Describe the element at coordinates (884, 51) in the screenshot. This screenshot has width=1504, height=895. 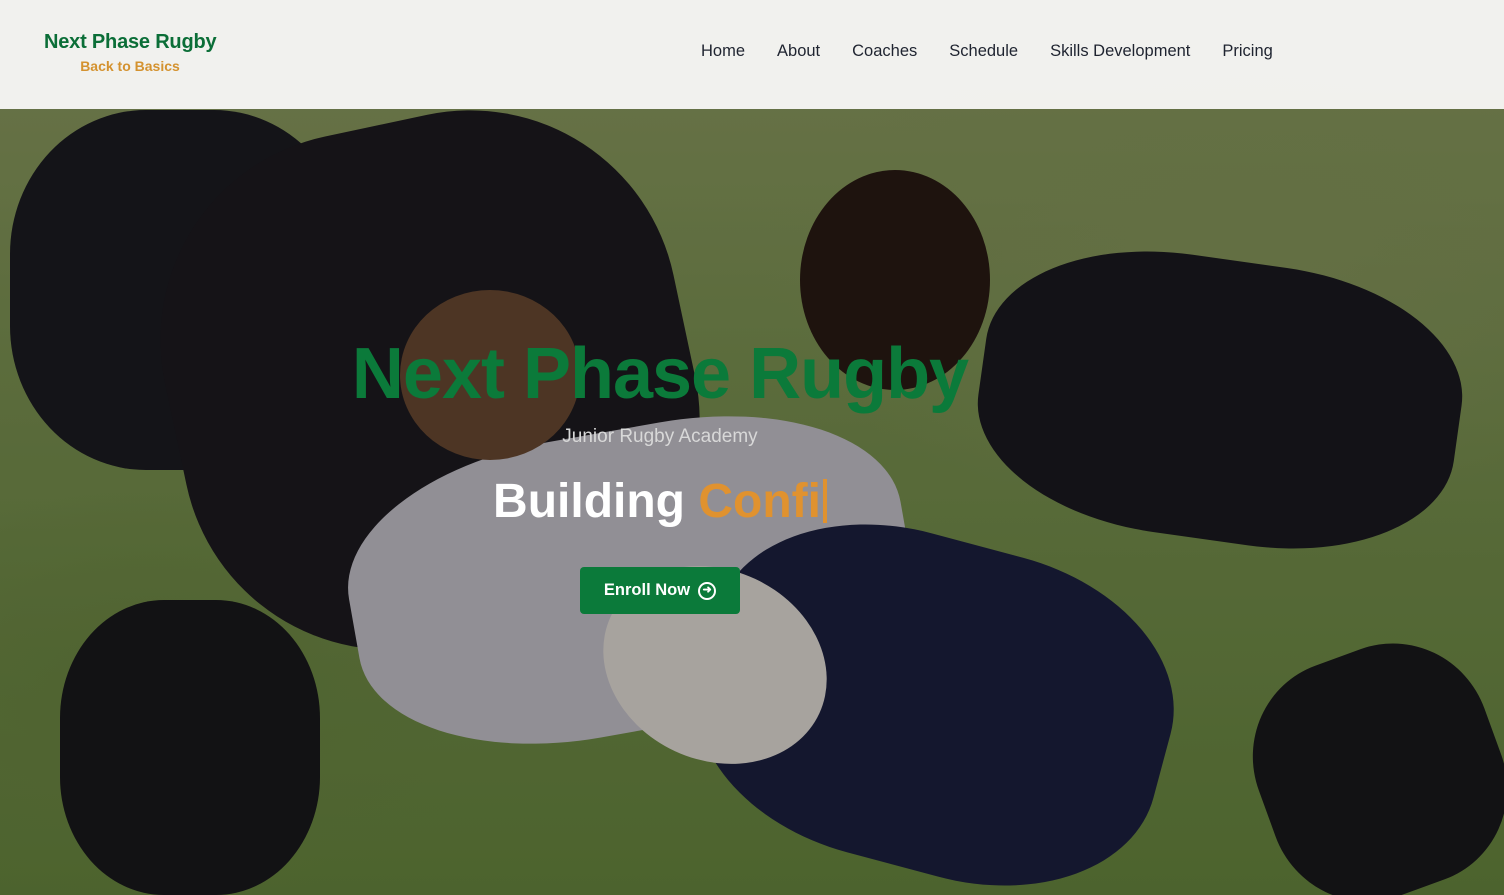
I see `nav-coaches: Coaches` at that location.